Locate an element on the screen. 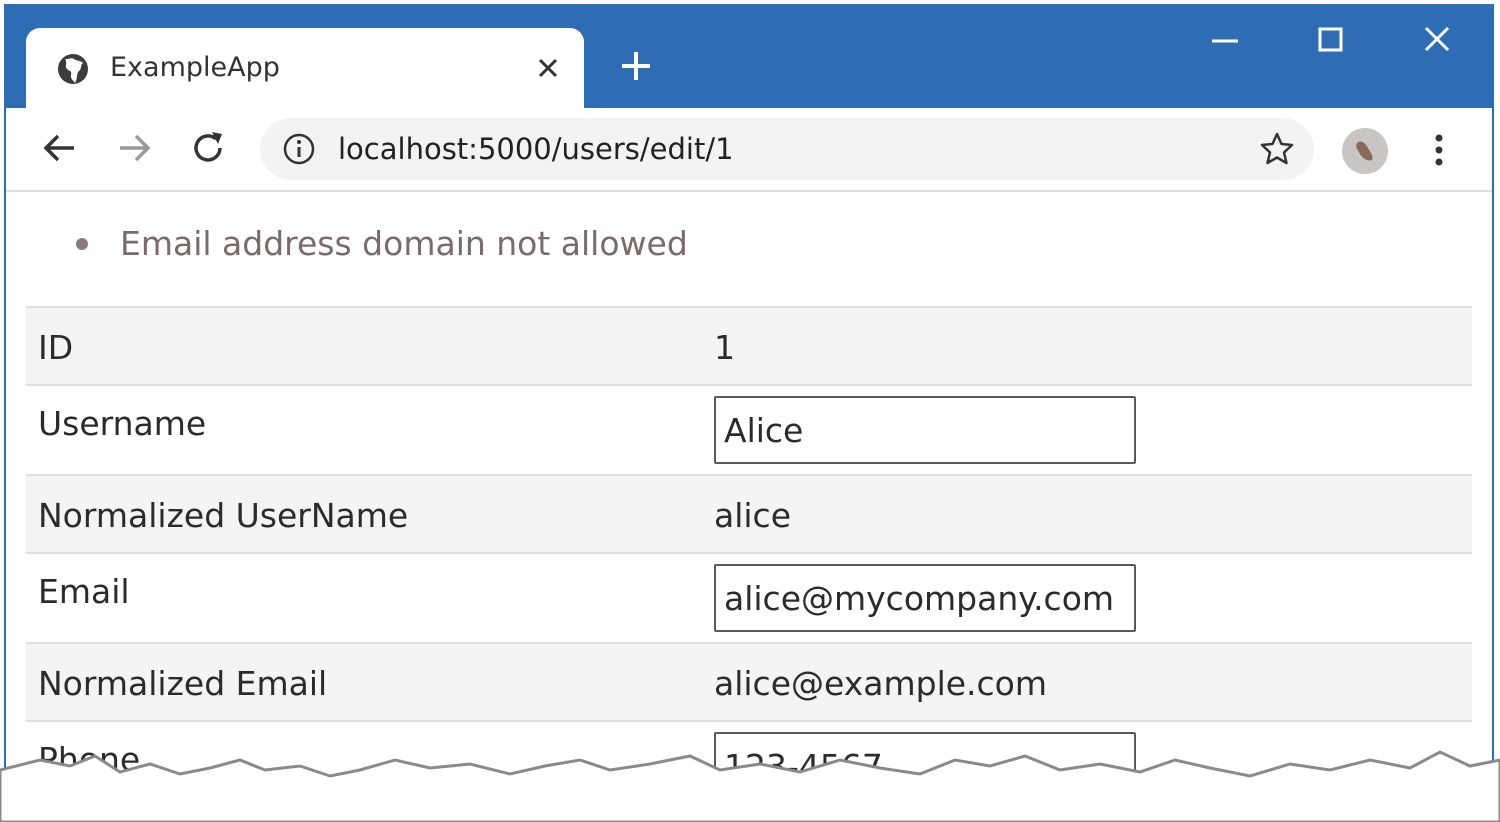 This screenshot has width=1500, height=822. username-input is located at coordinates (925, 430).